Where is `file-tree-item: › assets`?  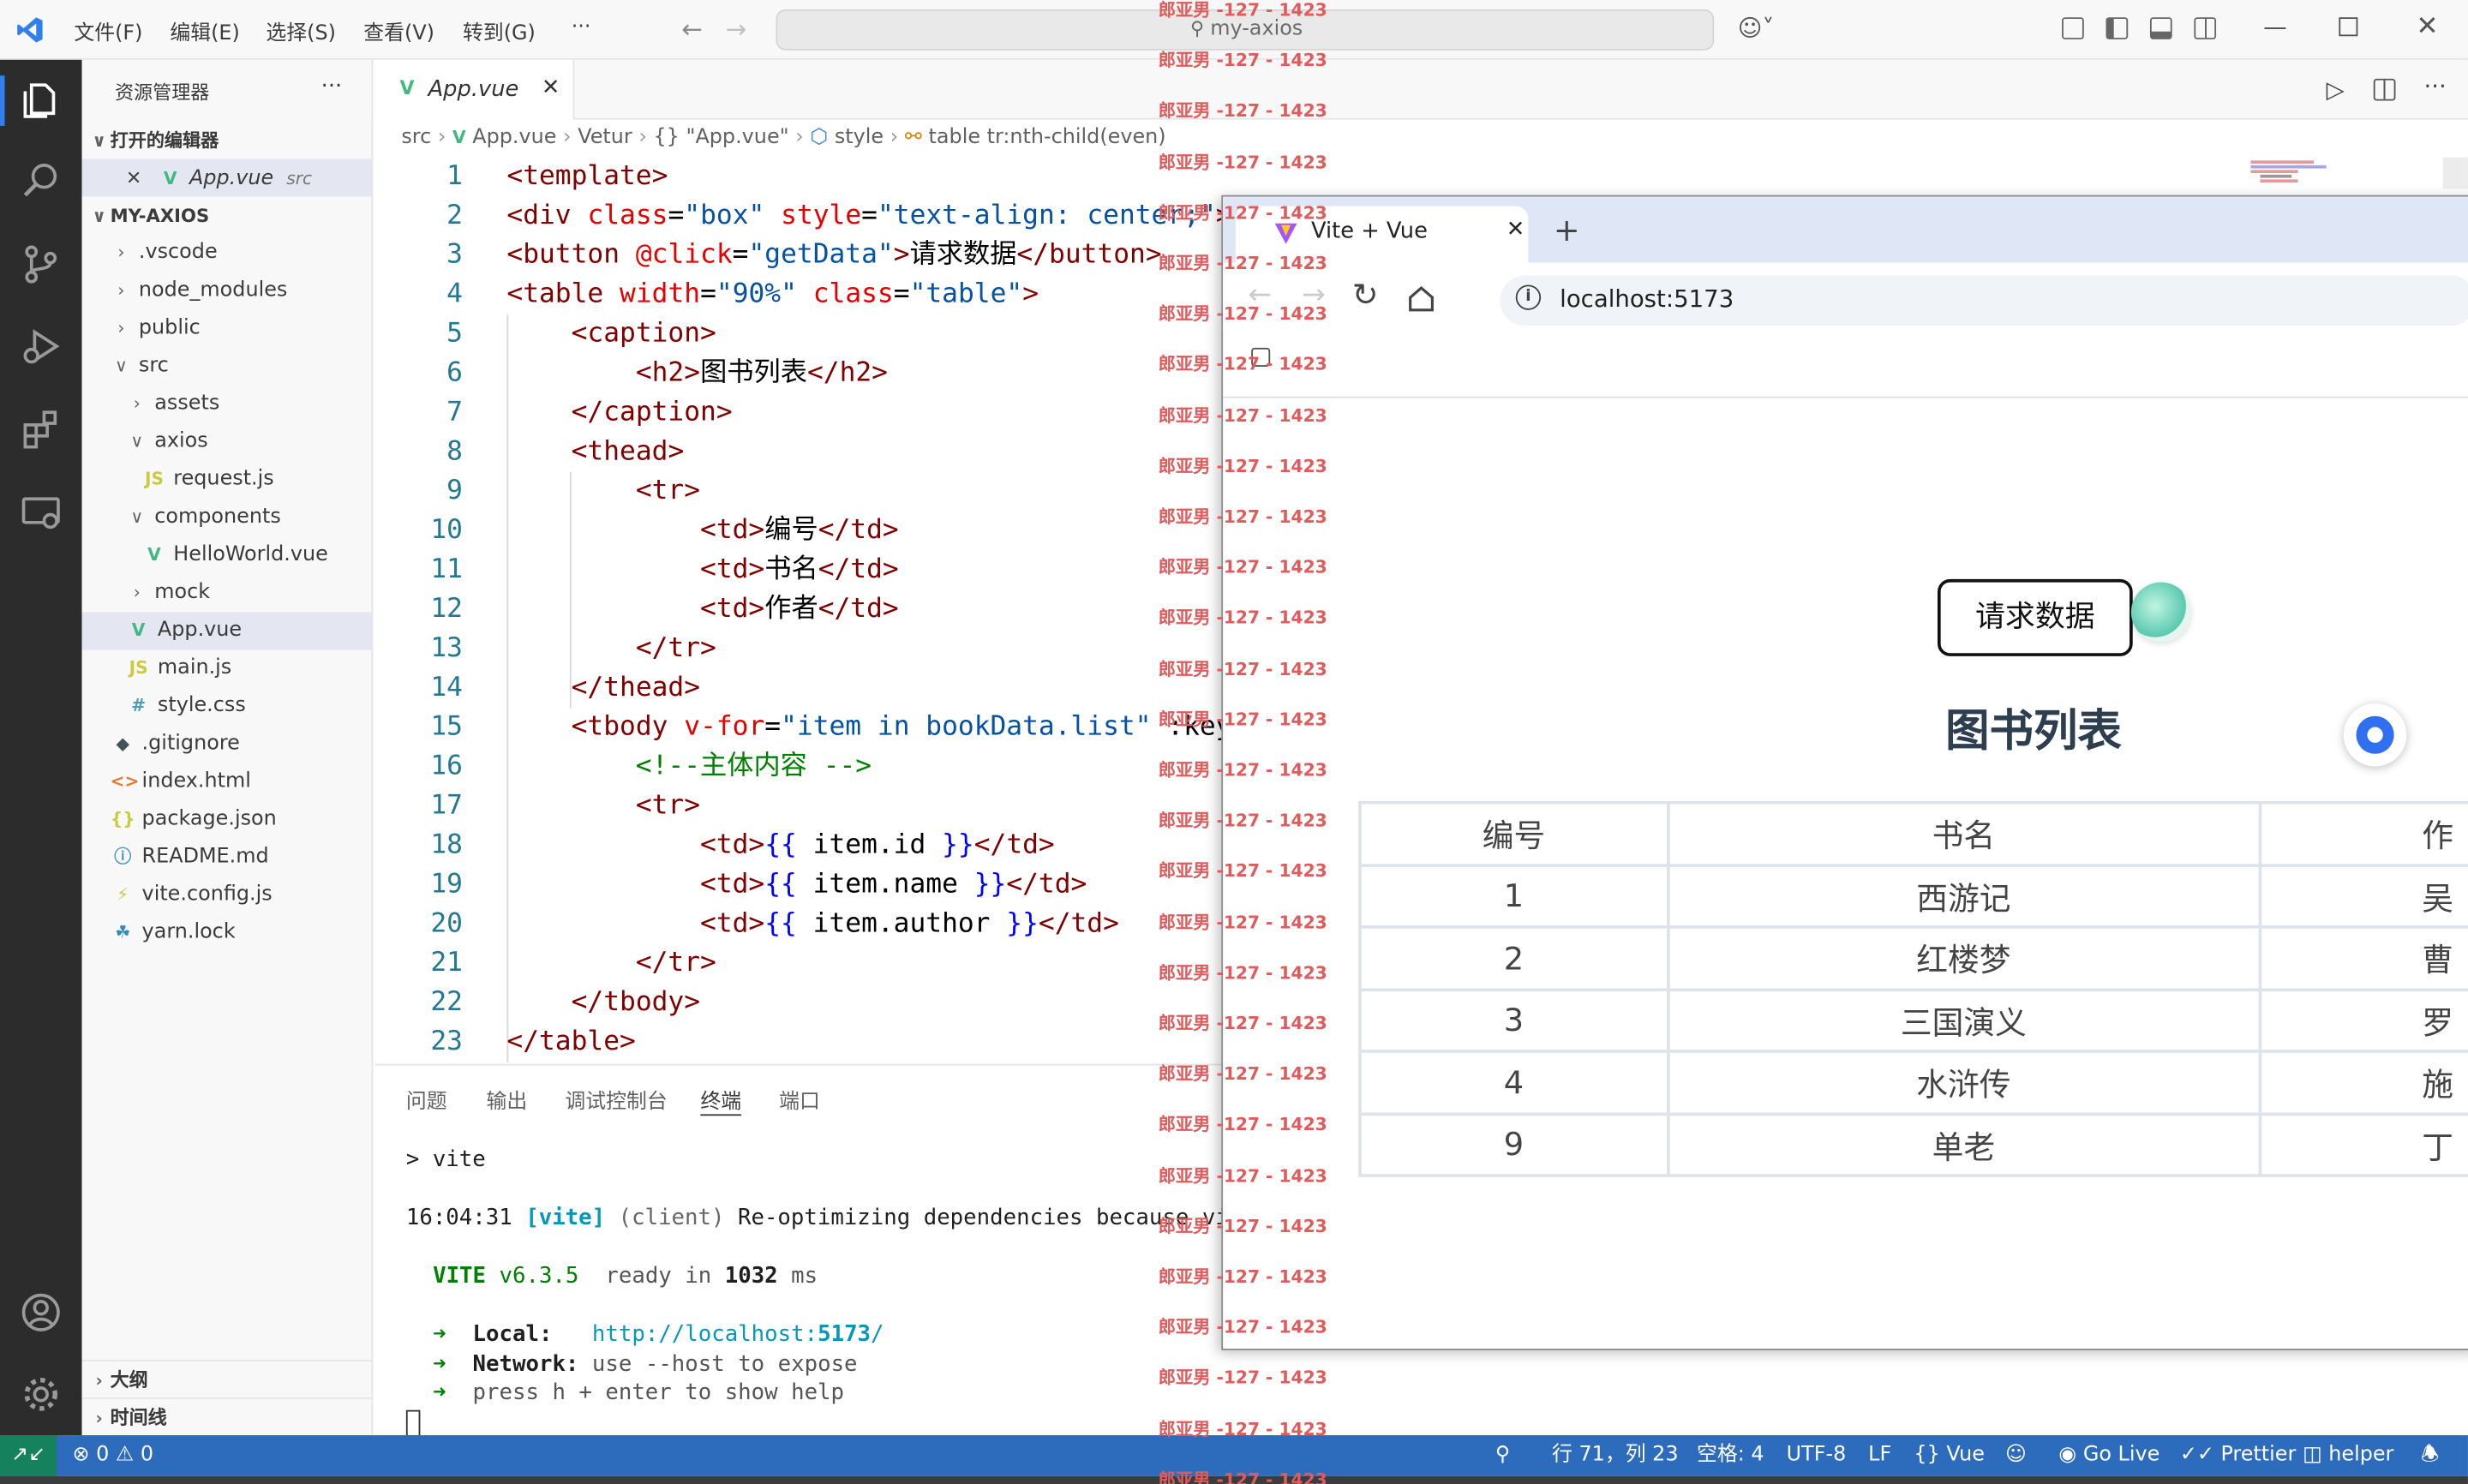
file-tree-item: › assets is located at coordinates (228, 404).